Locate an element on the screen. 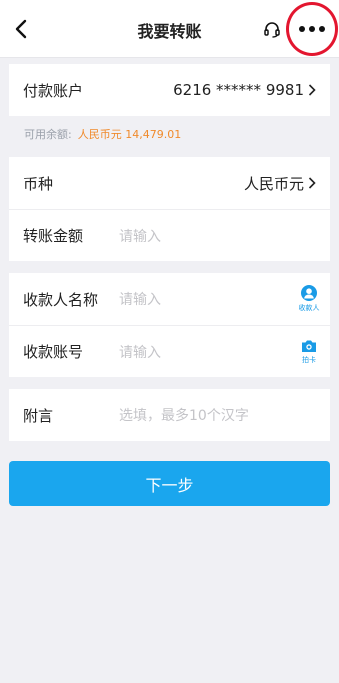 The image size is (339, 683). camera-icon is located at coordinates (309, 346).